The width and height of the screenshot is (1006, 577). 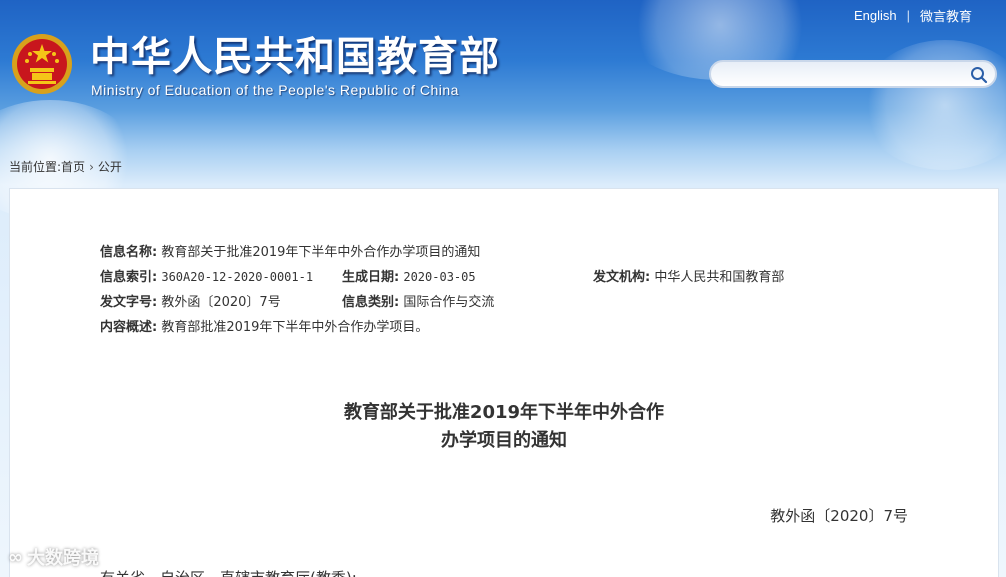 What do you see at coordinates (946, 15) in the screenshot?
I see `weiyan-jiaoyu-link: 微言教育` at bounding box center [946, 15].